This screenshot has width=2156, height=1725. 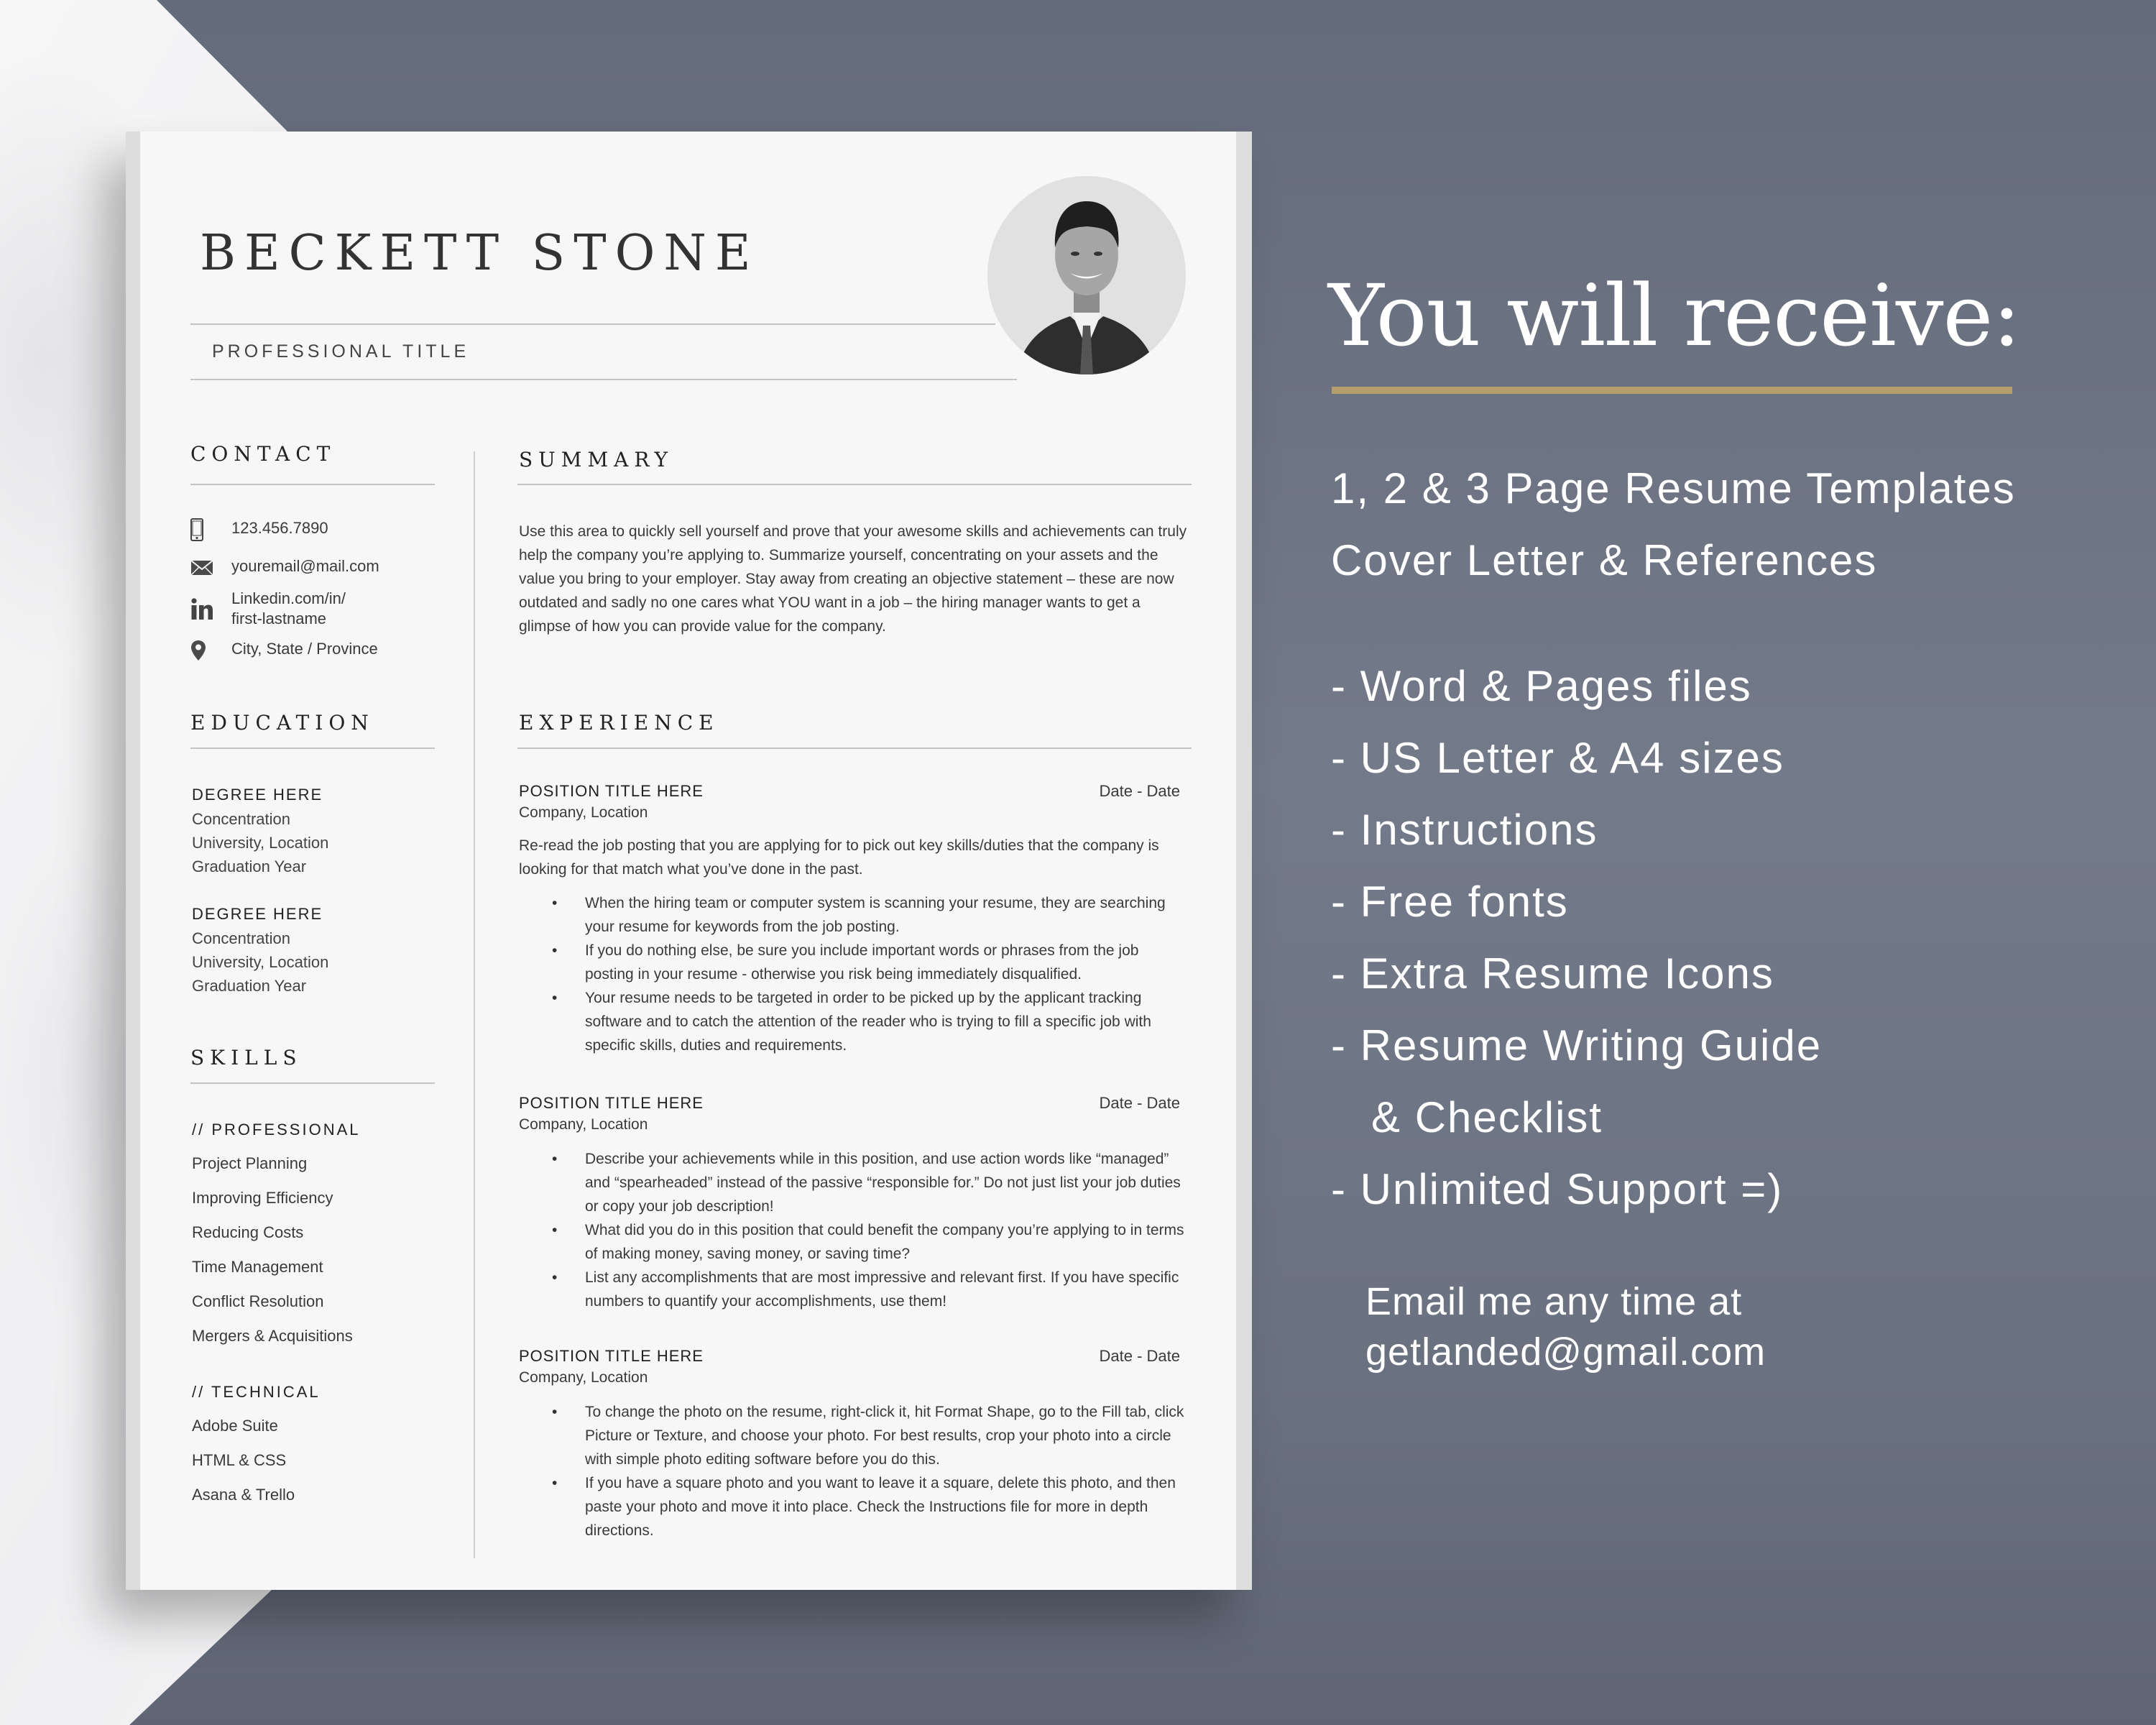 What do you see at coordinates (619, 723) in the screenshot?
I see `experience-heading: EXPERIENCE` at bounding box center [619, 723].